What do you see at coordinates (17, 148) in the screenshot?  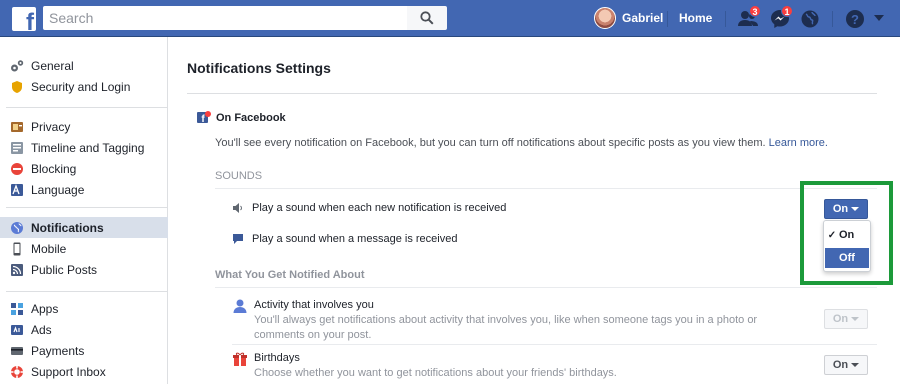 I see `timeline-icon` at bounding box center [17, 148].